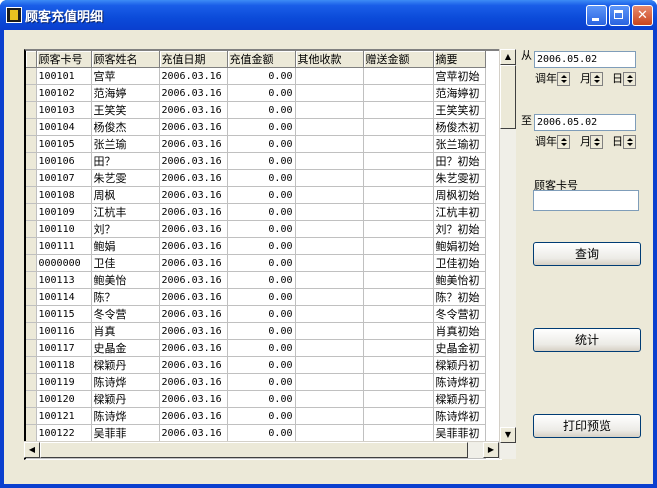  I want to click on table-cell: 鲍美怡, so click(125, 280).